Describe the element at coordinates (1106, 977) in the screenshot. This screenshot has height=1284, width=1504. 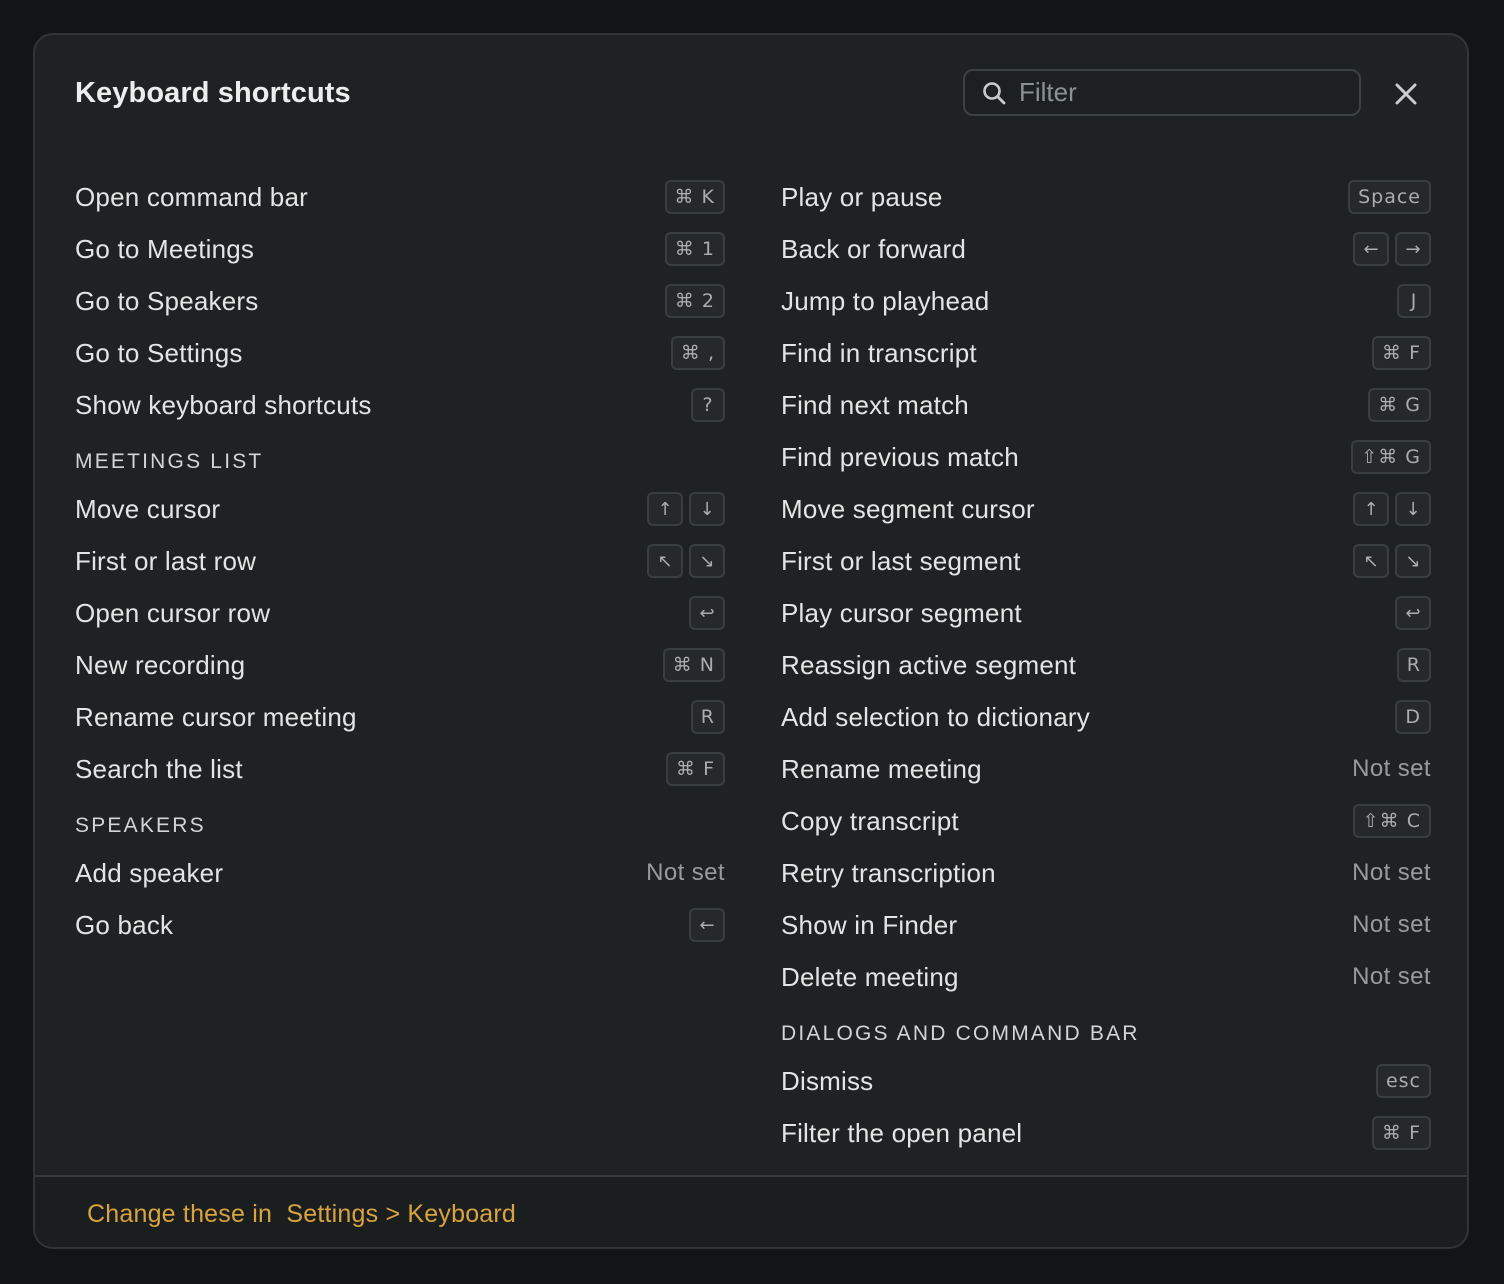
I see `shortcut-row-delete-meeting: Delete meeting Not set` at that location.